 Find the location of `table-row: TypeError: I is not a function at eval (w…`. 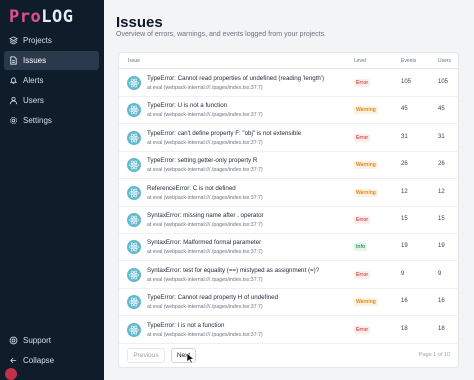

table-row: TypeError: I is not a function at eval (w… is located at coordinates (288, 330).